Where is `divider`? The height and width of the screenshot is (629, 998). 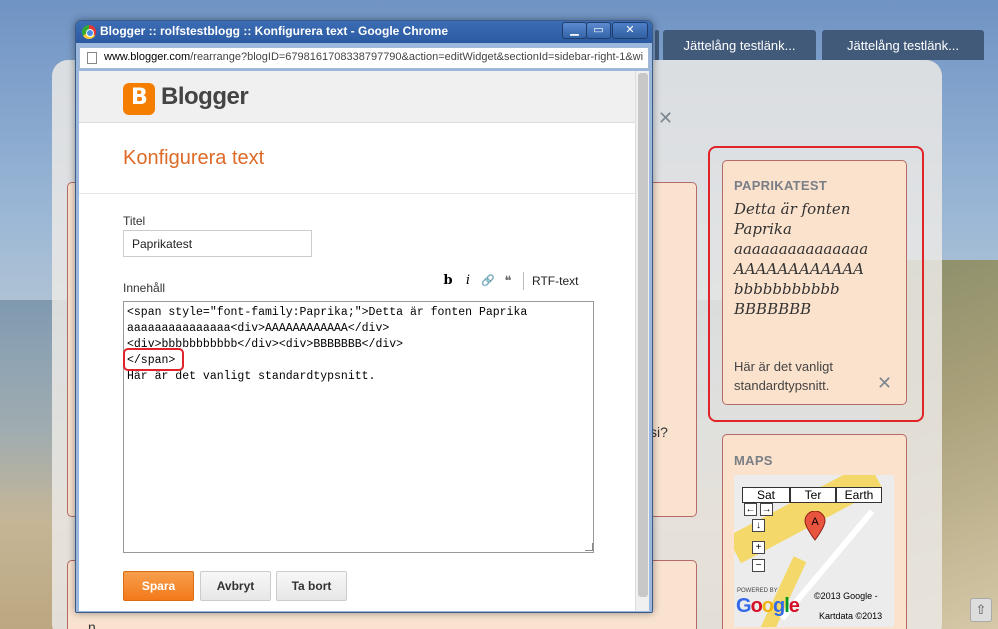 divider is located at coordinates (357, 193).